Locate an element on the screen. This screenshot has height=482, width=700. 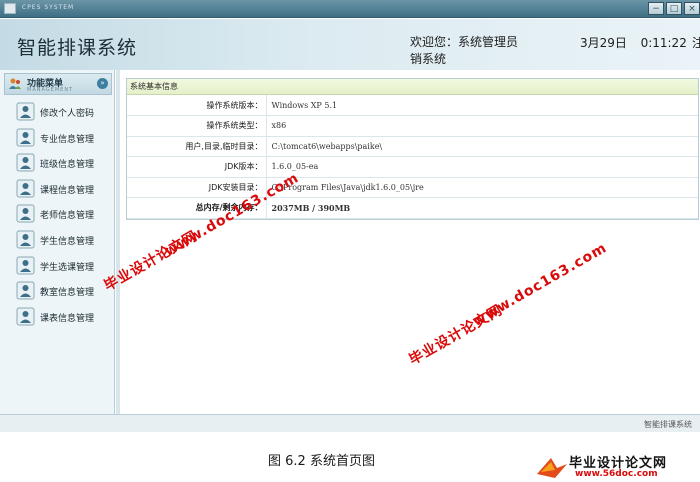
header-overflow-text: 注 is located at coordinates (696, 42).